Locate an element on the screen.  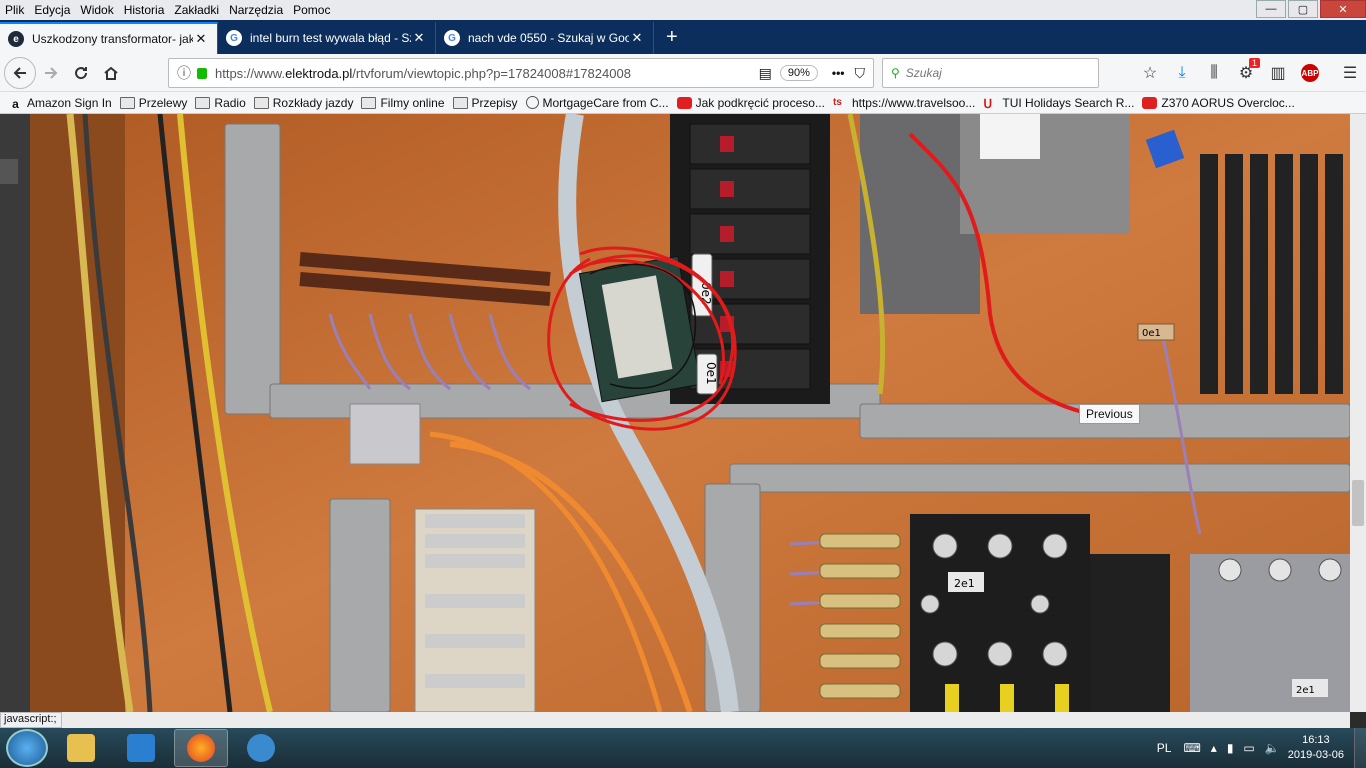
bookmark-folder-rozklady: Rozkłady jazdy is located at coordinates (303, 103).